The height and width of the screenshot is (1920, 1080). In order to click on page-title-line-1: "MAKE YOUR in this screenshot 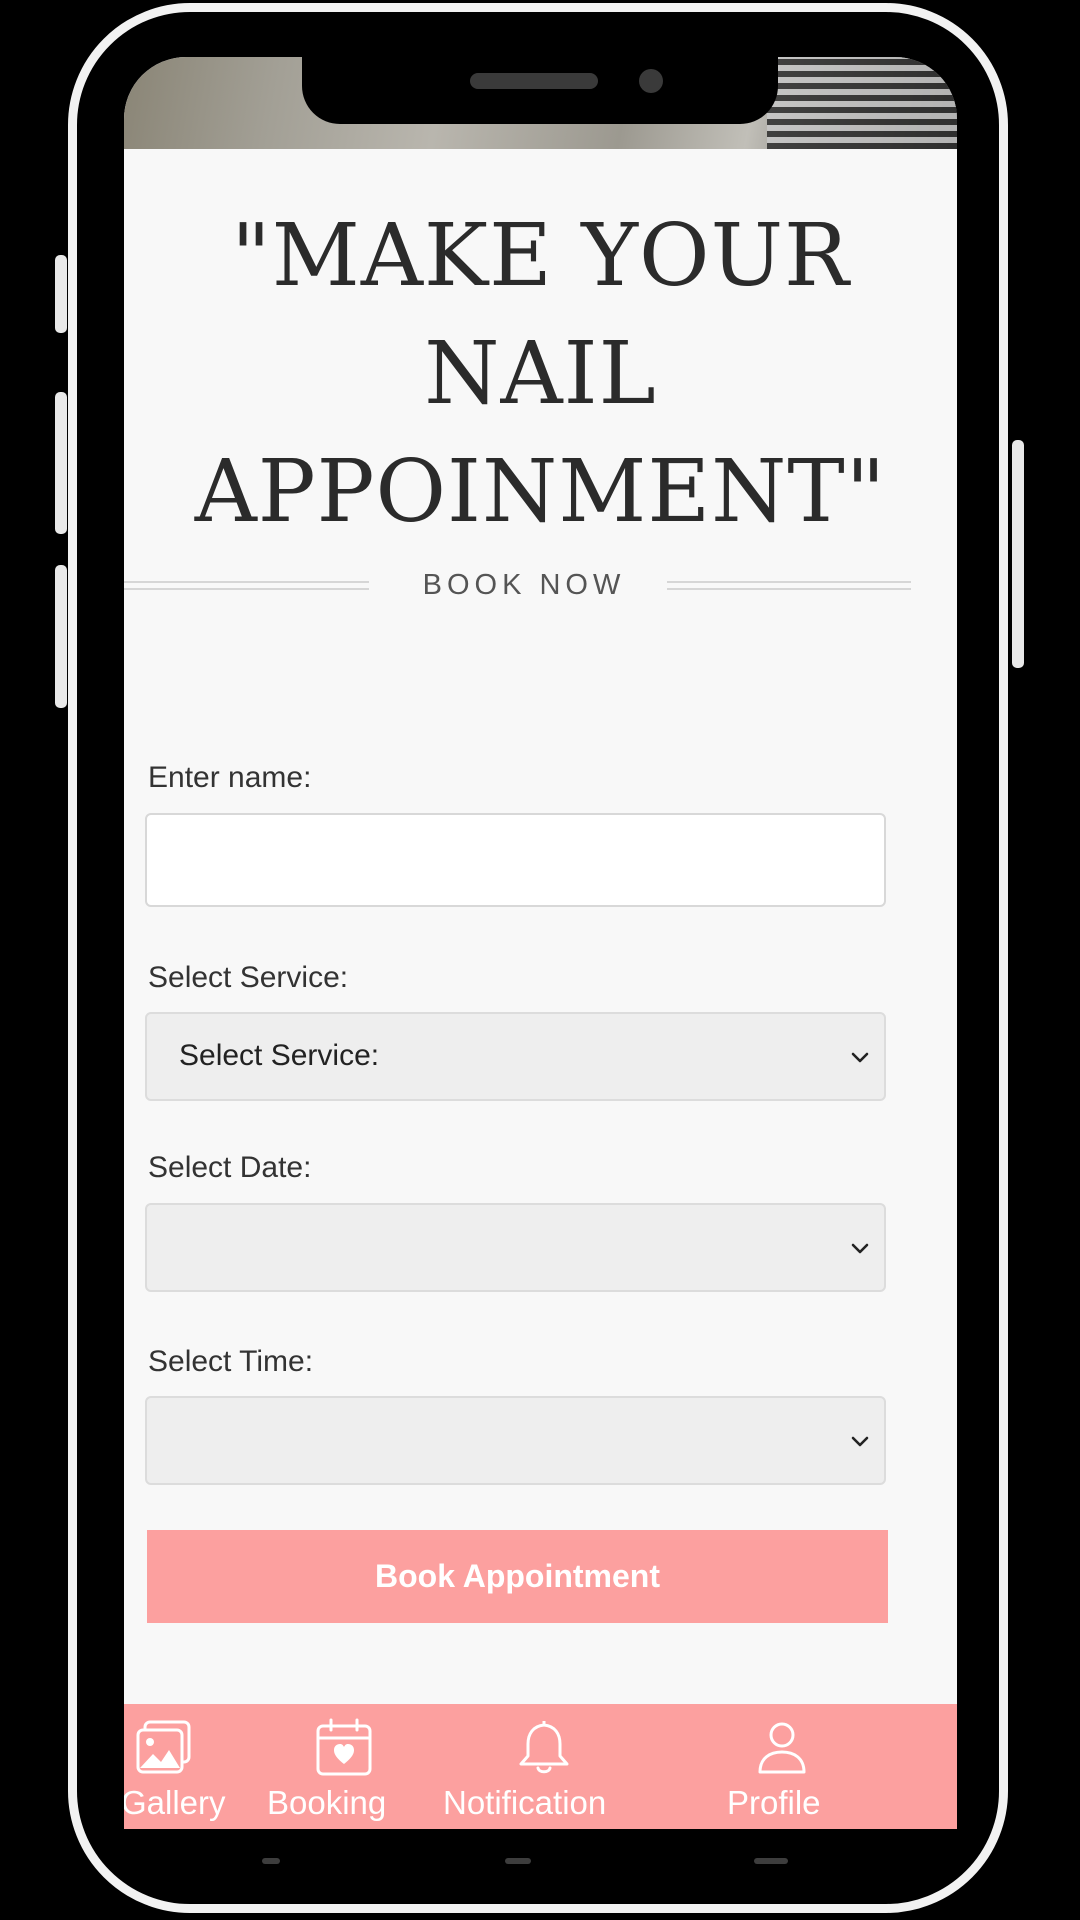, I will do `click(540, 256)`.